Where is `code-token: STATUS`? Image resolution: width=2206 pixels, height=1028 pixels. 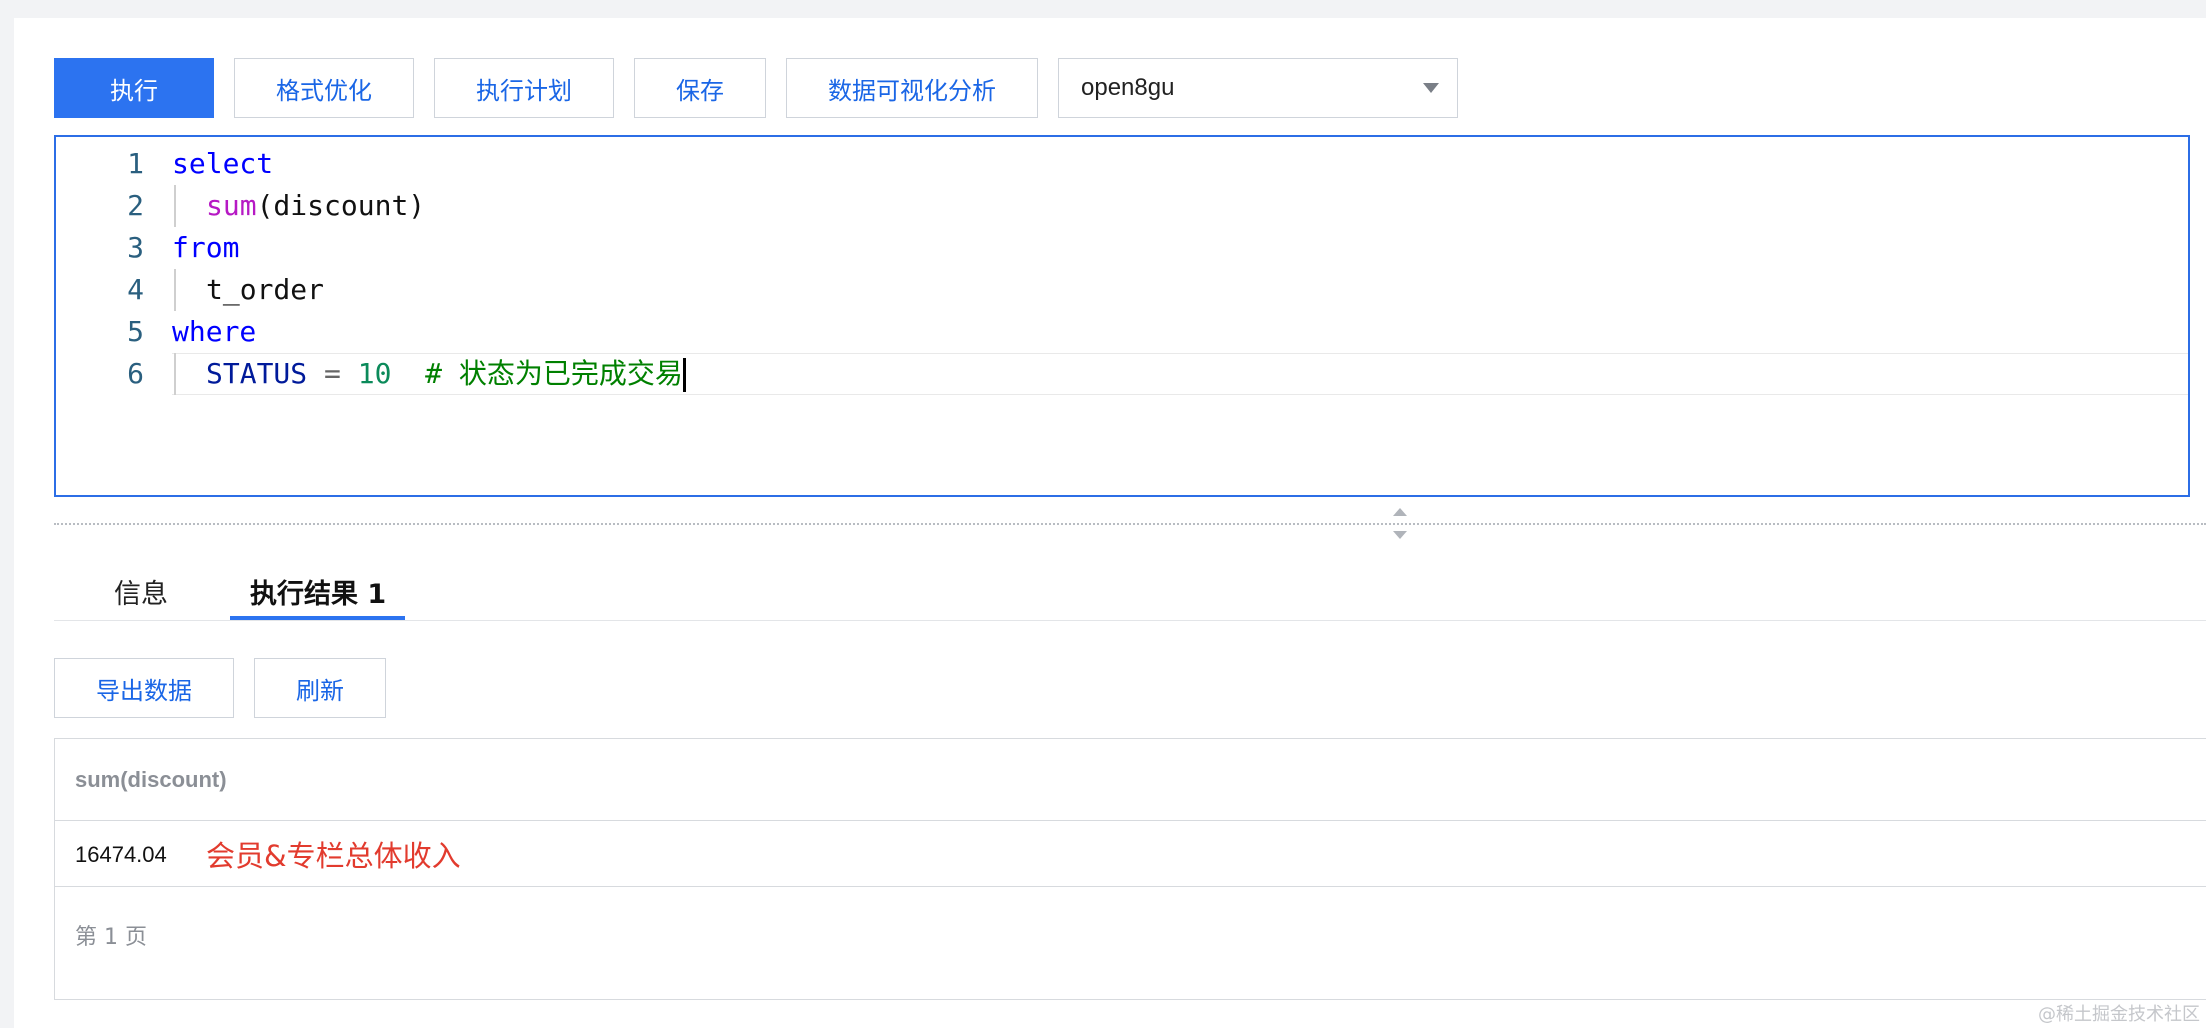
code-token: STATUS is located at coordinates (257, 373).